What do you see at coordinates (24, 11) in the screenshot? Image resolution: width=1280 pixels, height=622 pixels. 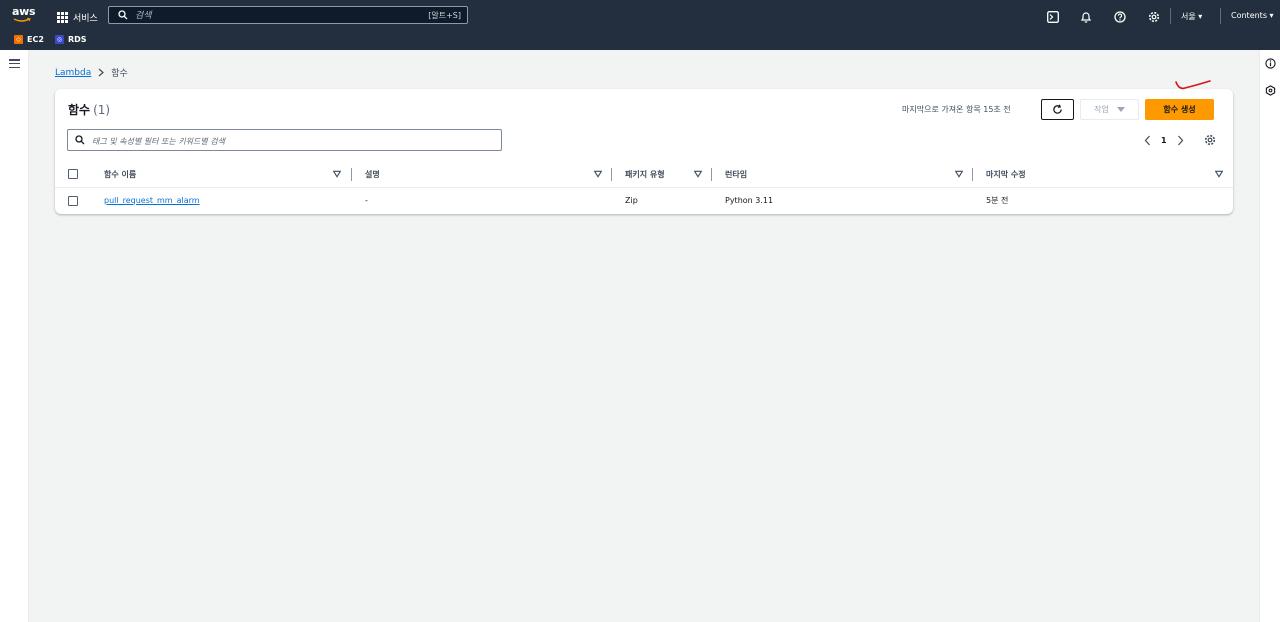 I see `aws-logo-text: aws` at bounding box center [24, 11].